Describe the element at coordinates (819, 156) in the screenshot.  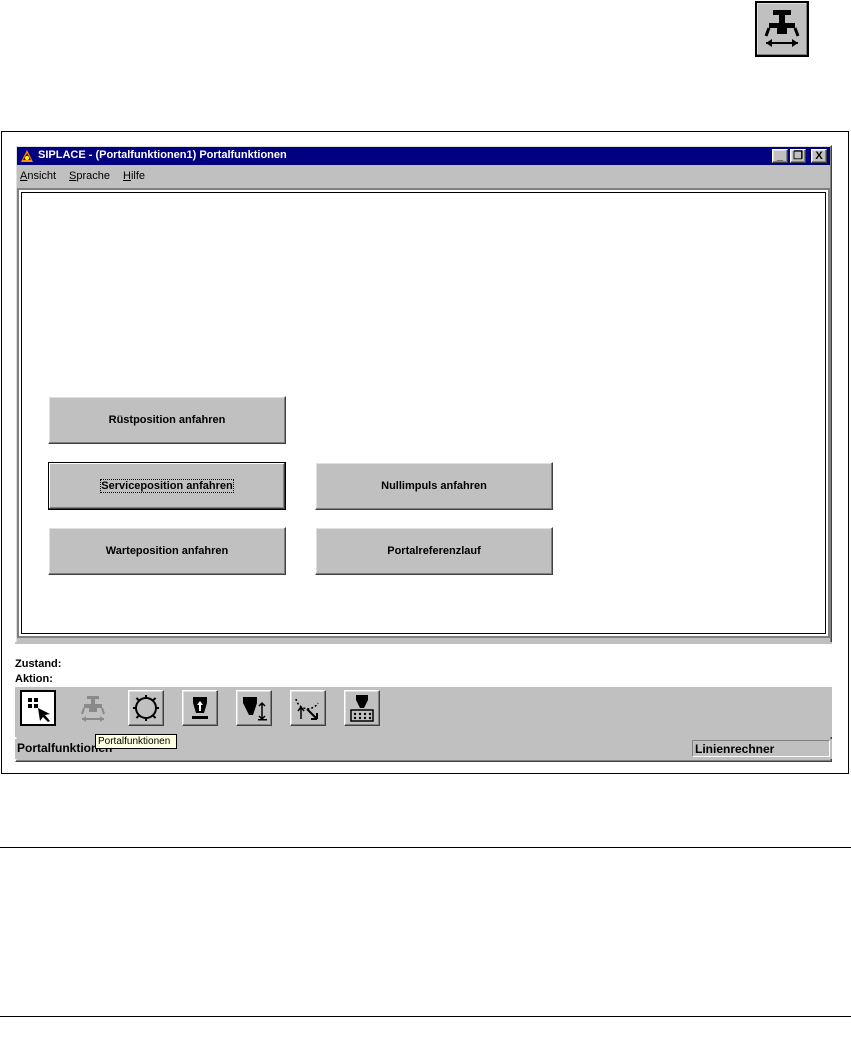
I see `close-button: X` at that location.